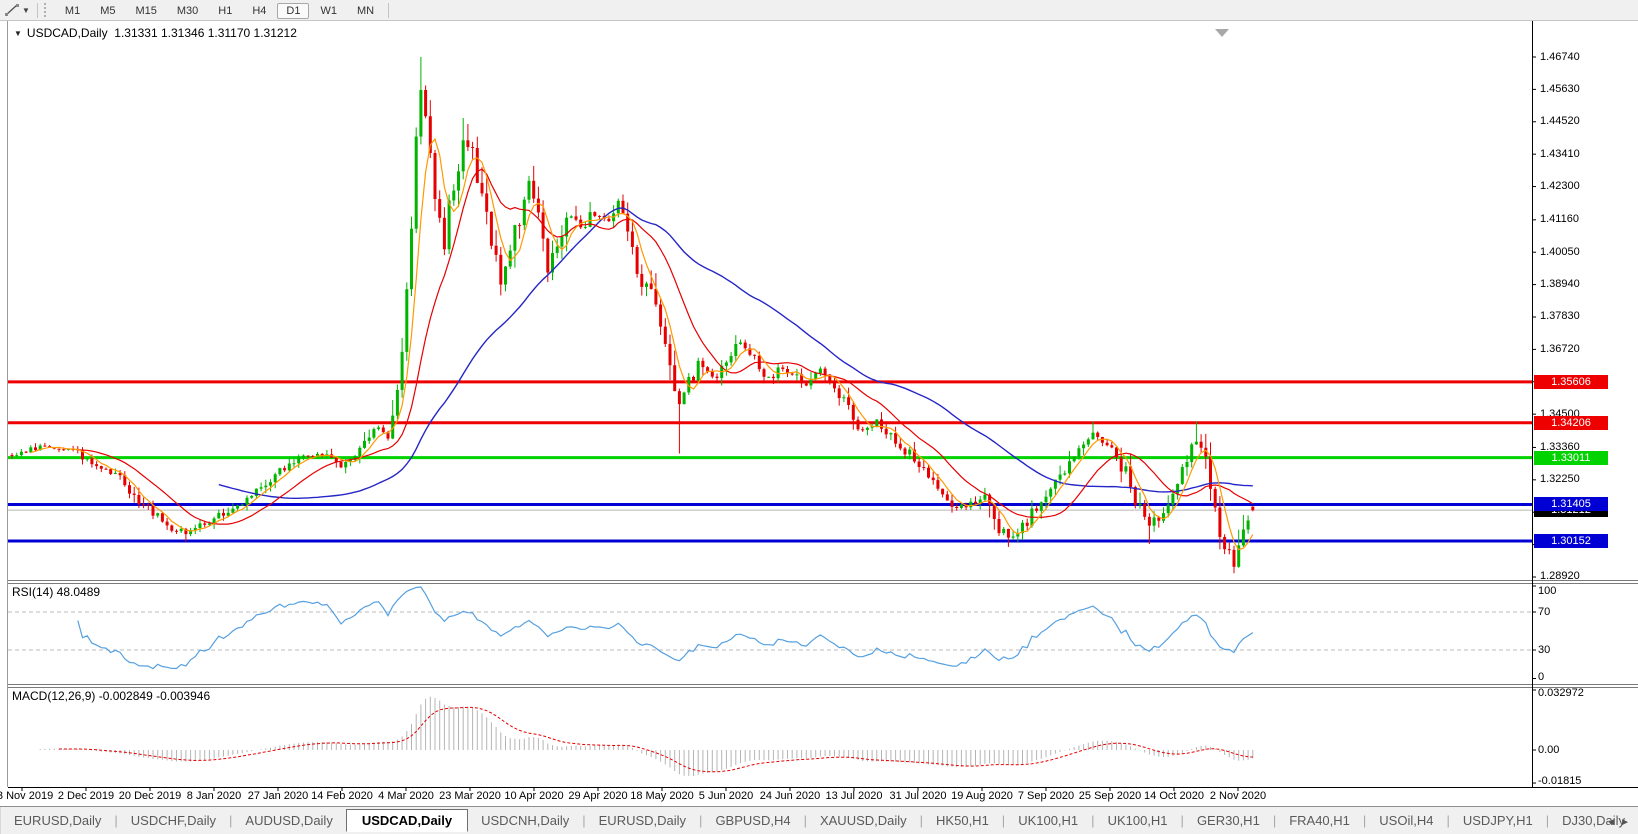 The width and height of the screenshot is (1638, 834). What do you see at coordinates (819, 10) in the screenshot?
I see `toolbar: ▼ M1 M5 M15 M30 H1 H4 D1 W1 MN` at bounding box center [819, 10].